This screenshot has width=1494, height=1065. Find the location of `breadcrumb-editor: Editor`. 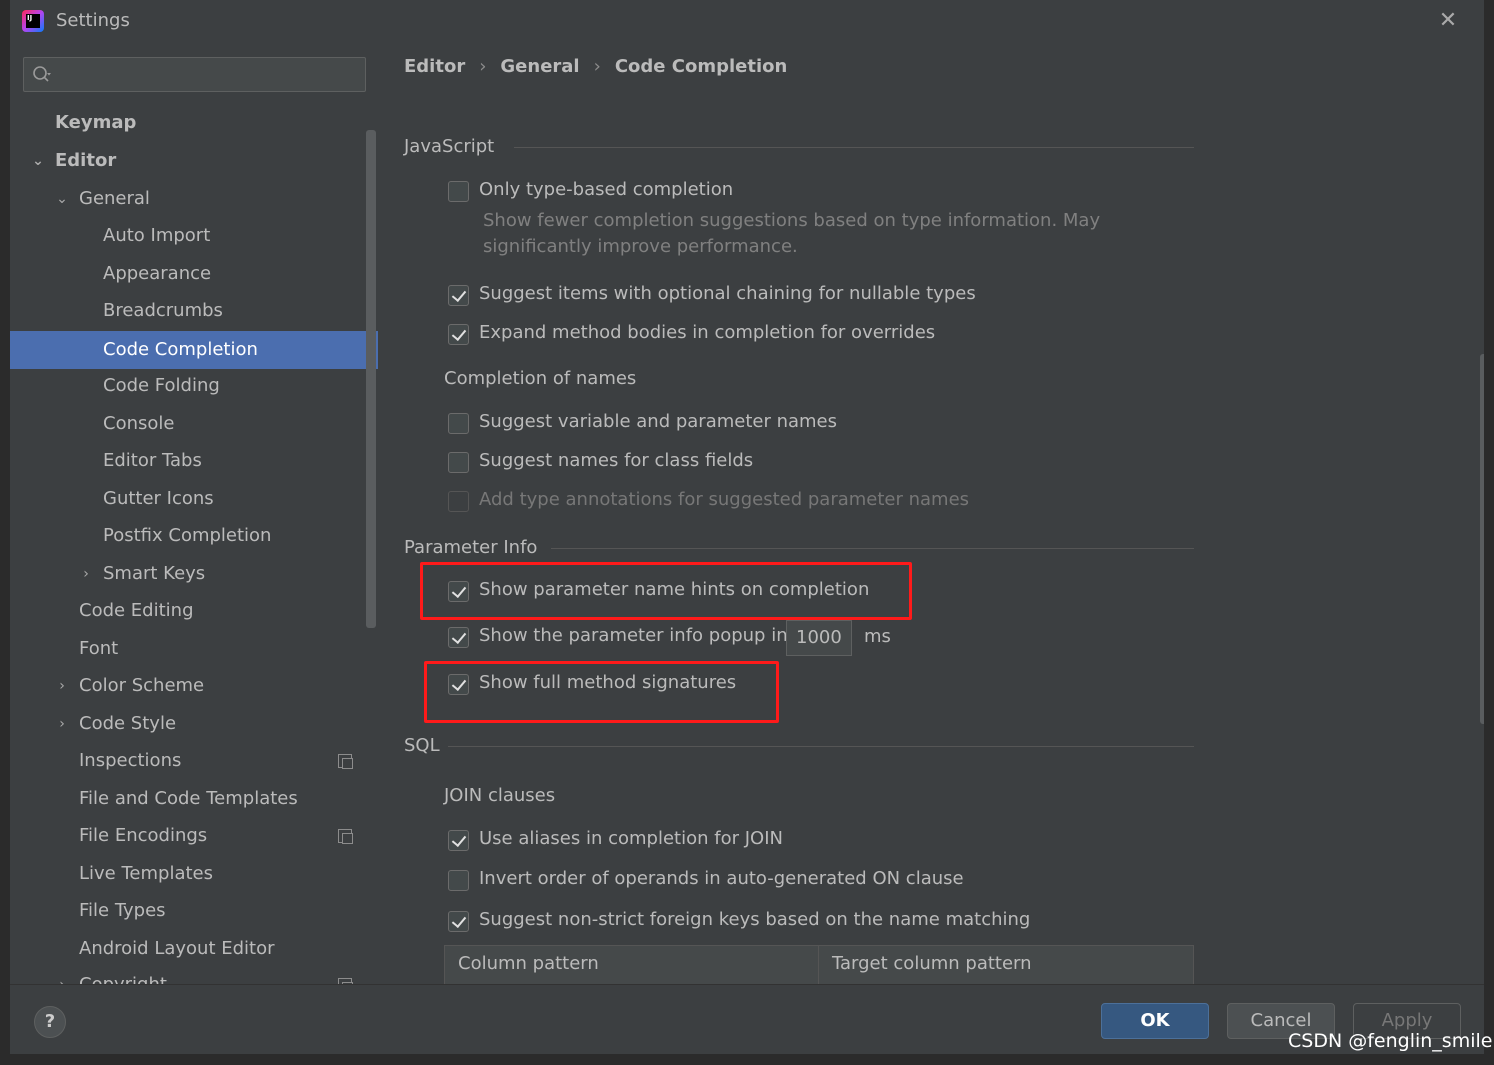

breadcrumb-editor: Editor is located at coordinates (434, 66).